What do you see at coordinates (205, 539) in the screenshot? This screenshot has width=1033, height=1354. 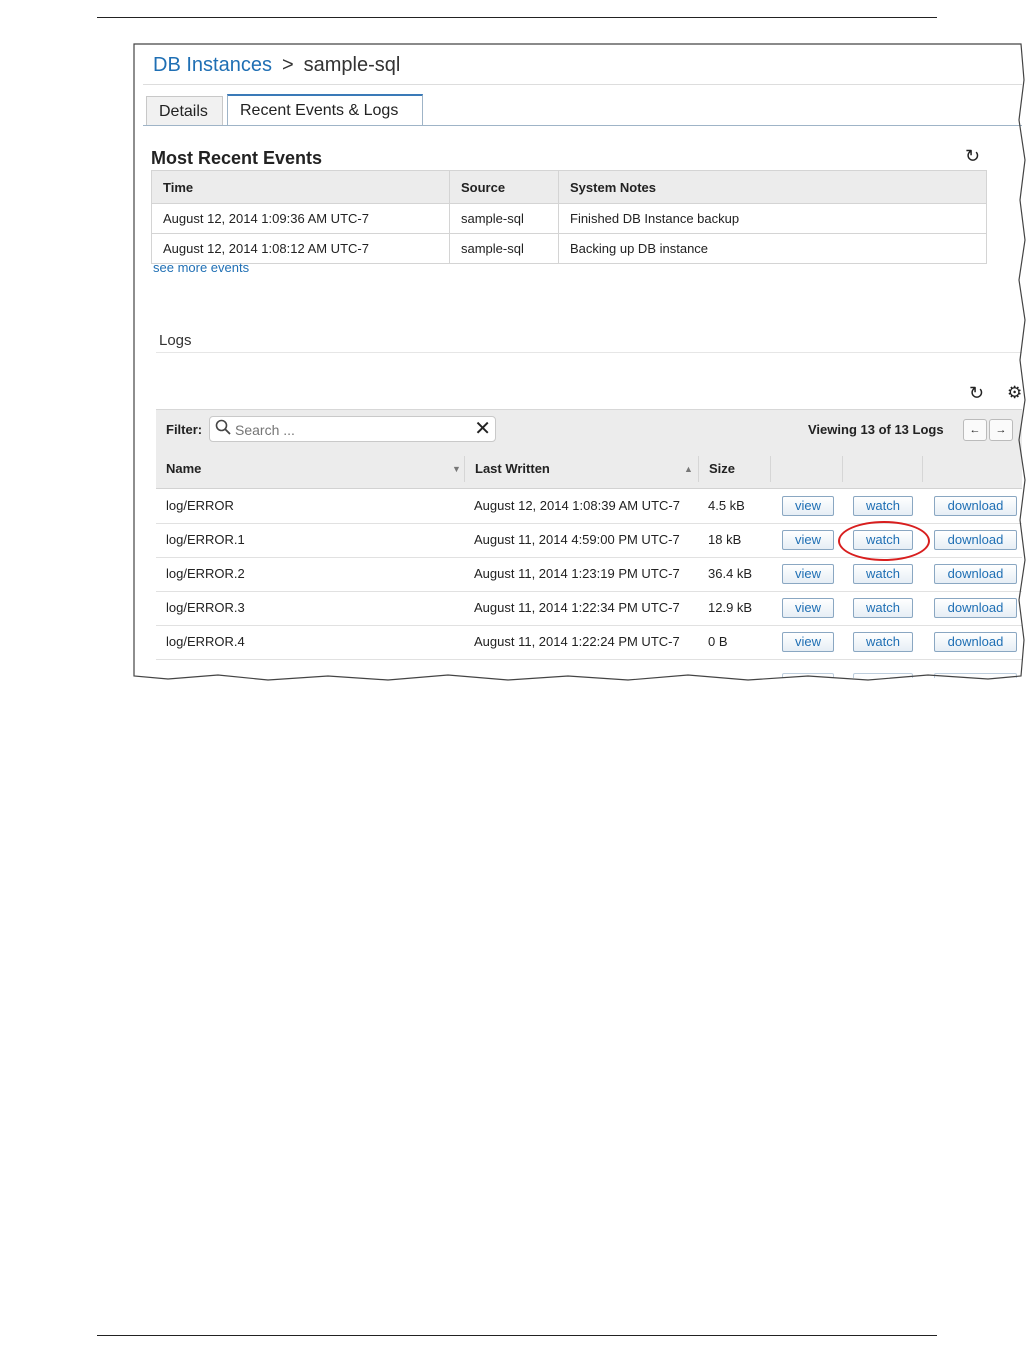 I see `log-name: log/ERROR.1` at bounding box center [205, 539].